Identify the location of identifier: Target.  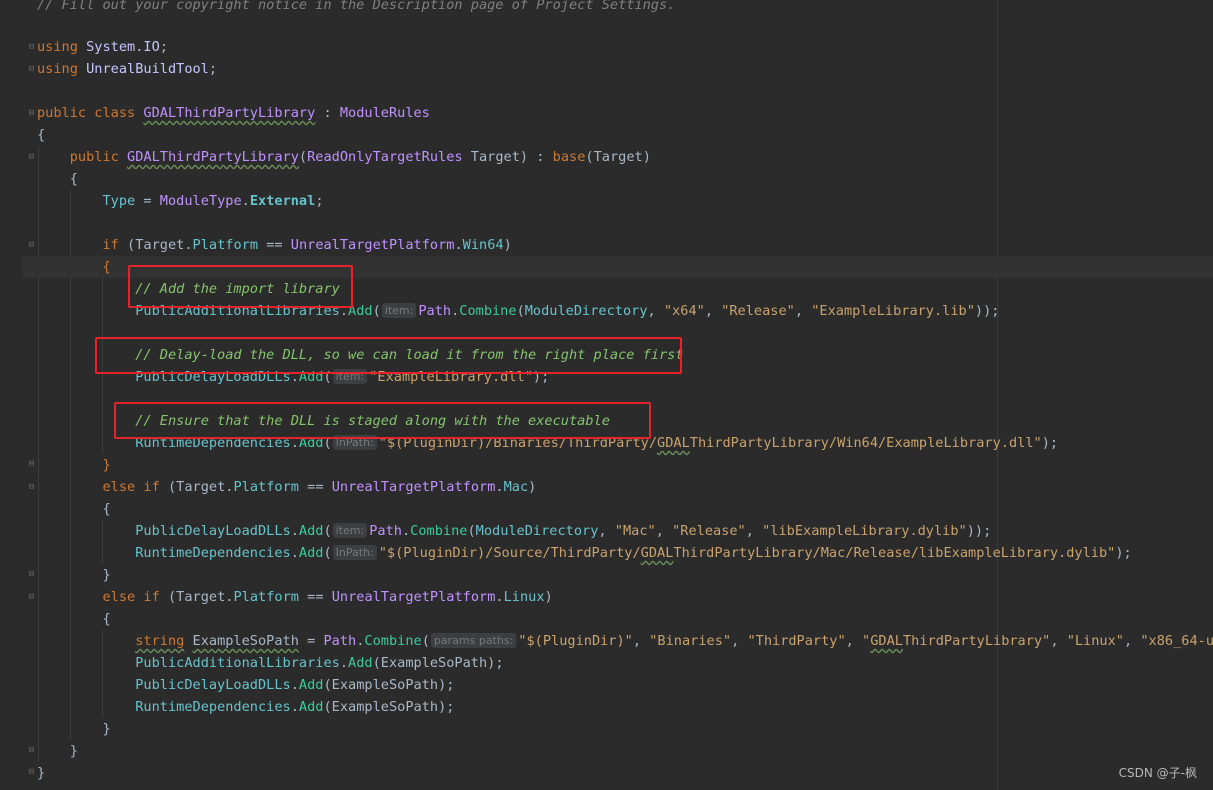
(201, 487).